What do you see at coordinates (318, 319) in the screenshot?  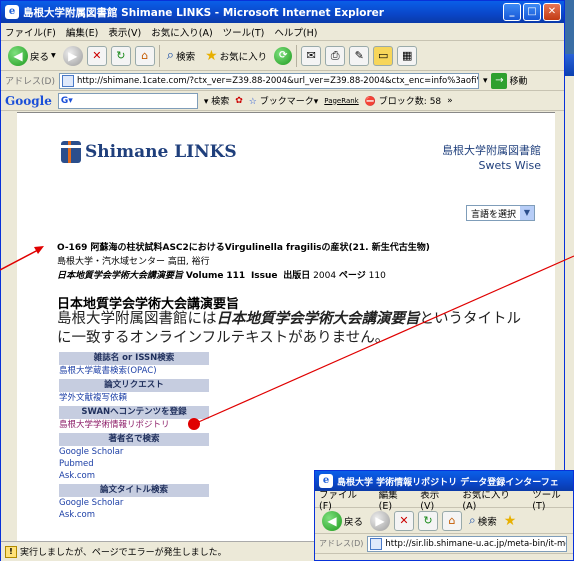 I see `message-journal: 日本地質学会学術大会講演要旨` at bounding box center [318, 319].